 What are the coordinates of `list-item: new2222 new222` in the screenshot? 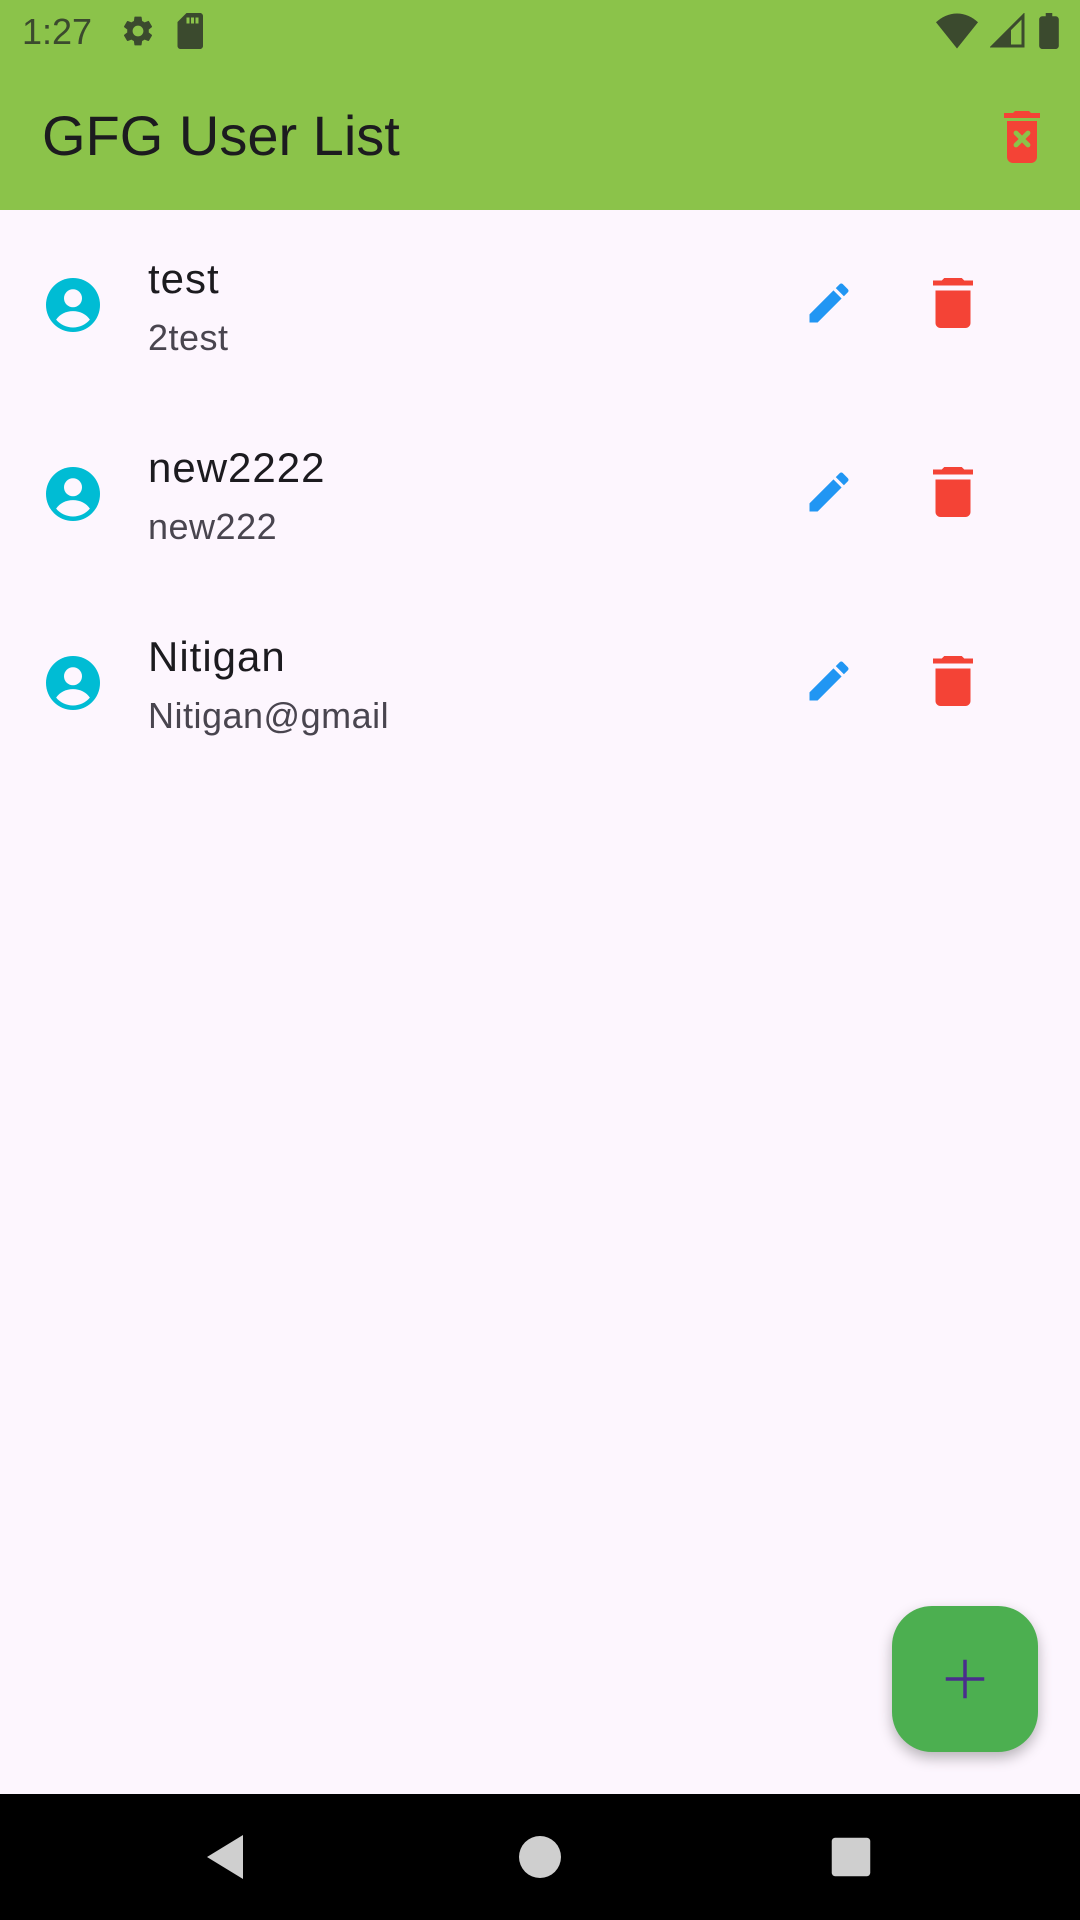 It's located at (540, 493).